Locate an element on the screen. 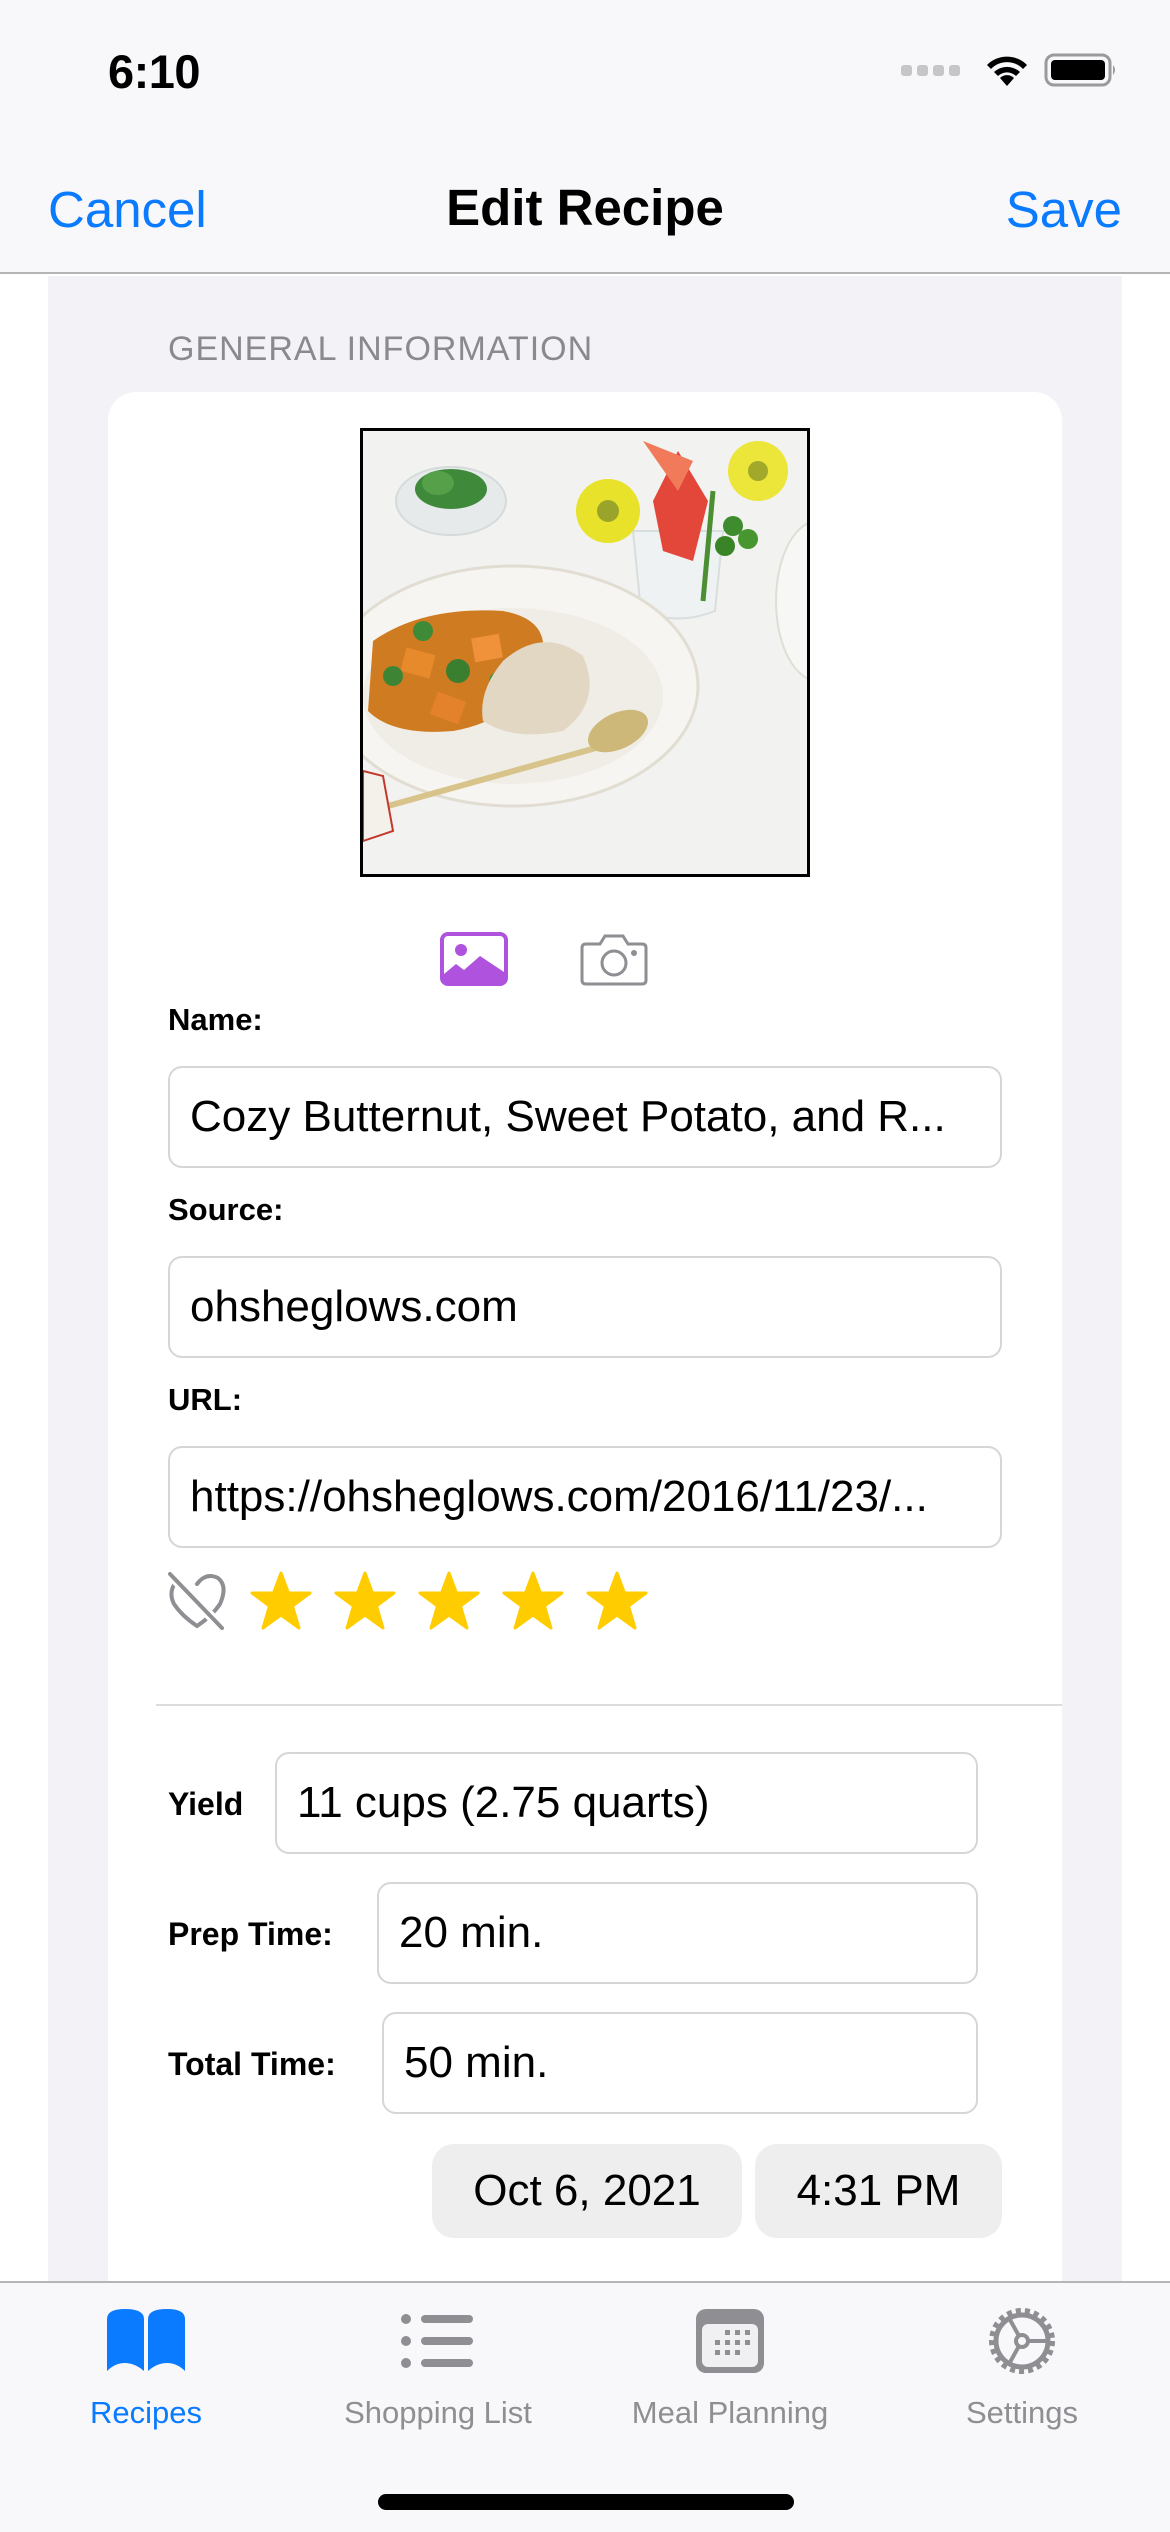 This screenshot has width=1170, height=2532. status-time: 6:10 is located at coordinates (154, 71).